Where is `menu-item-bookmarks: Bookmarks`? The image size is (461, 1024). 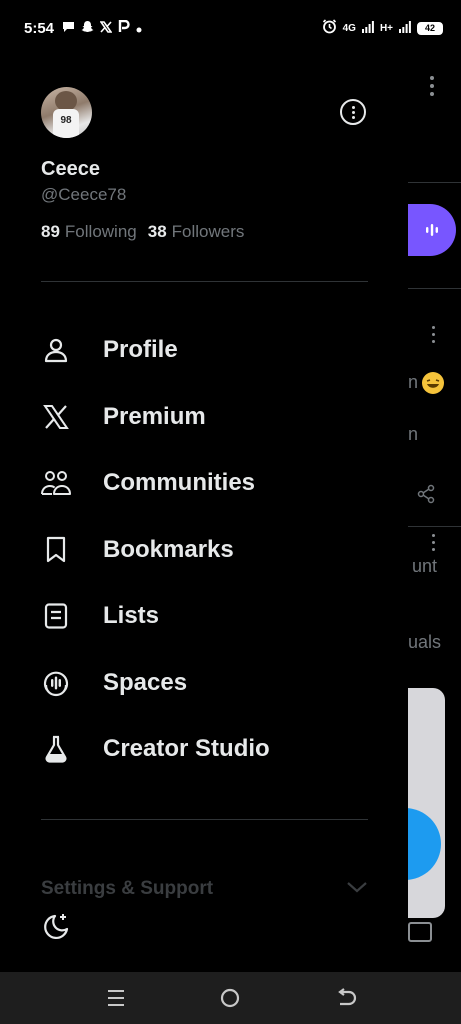 menu-item-bookmarks: Bookmarks is located at coordinates (204, 550).